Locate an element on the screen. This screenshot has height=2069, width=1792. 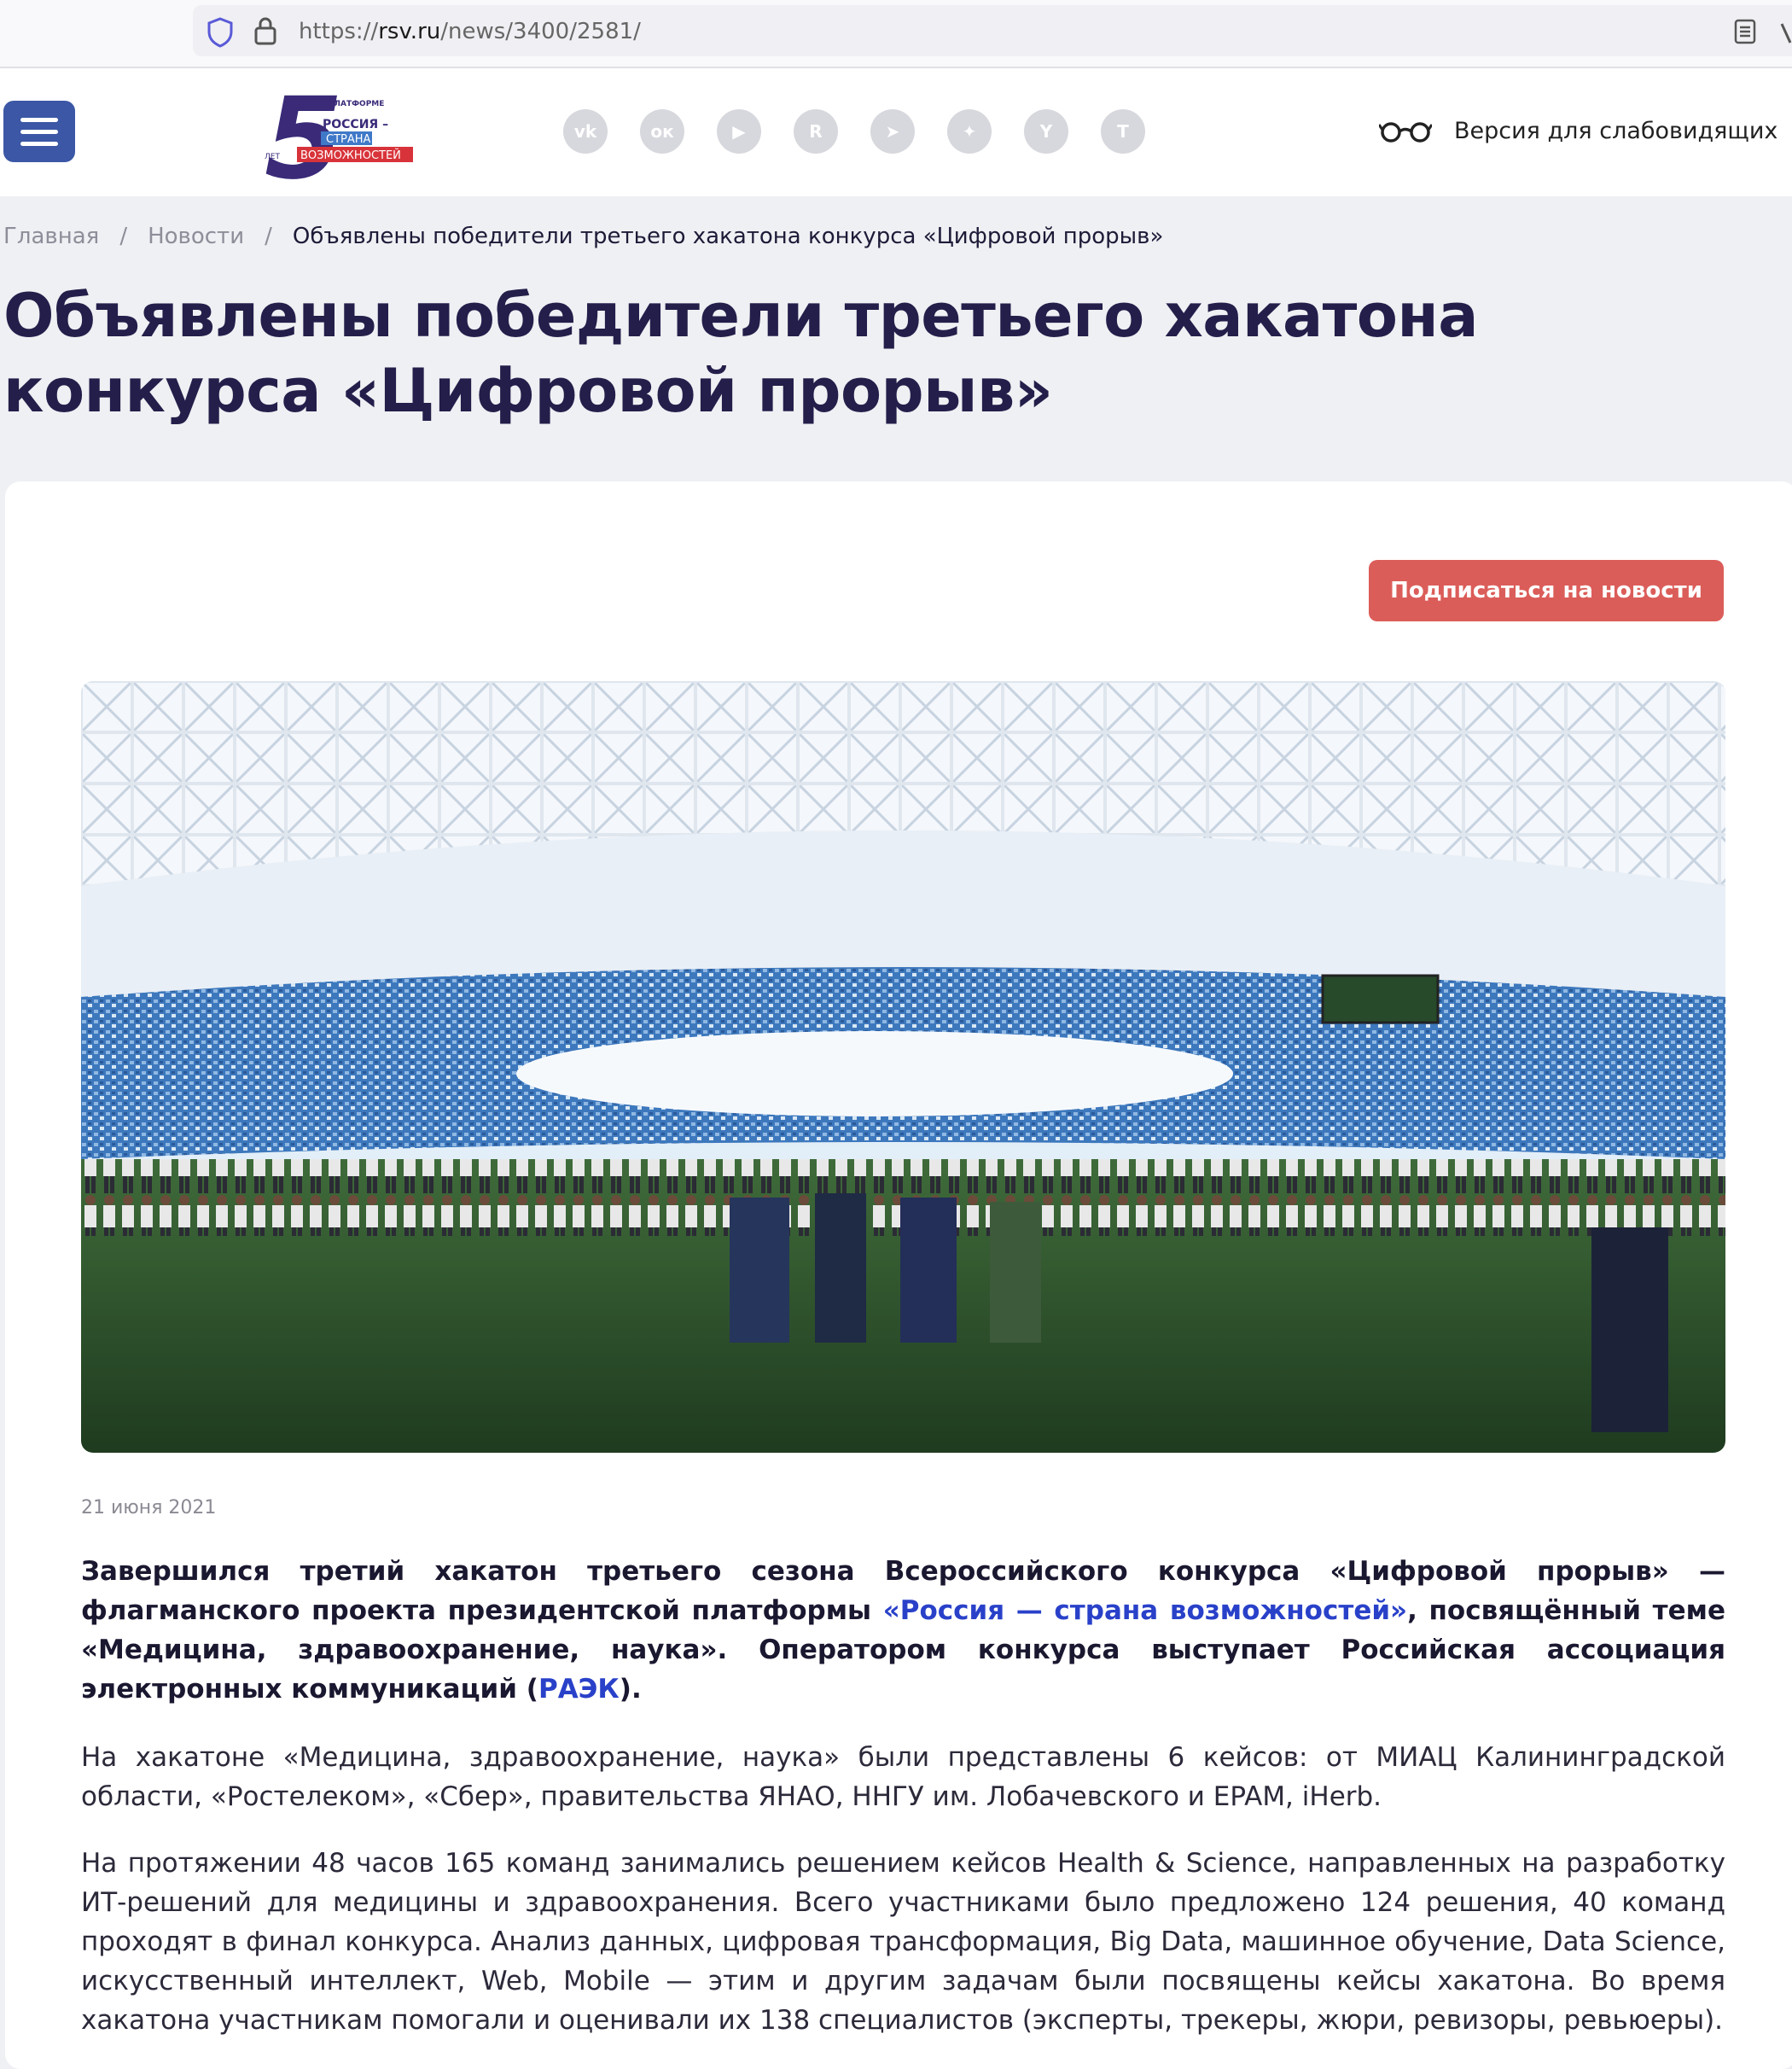
logo-line3: ВОЗМОЖНОСТЕЙ is located at coordinates (350, 155).